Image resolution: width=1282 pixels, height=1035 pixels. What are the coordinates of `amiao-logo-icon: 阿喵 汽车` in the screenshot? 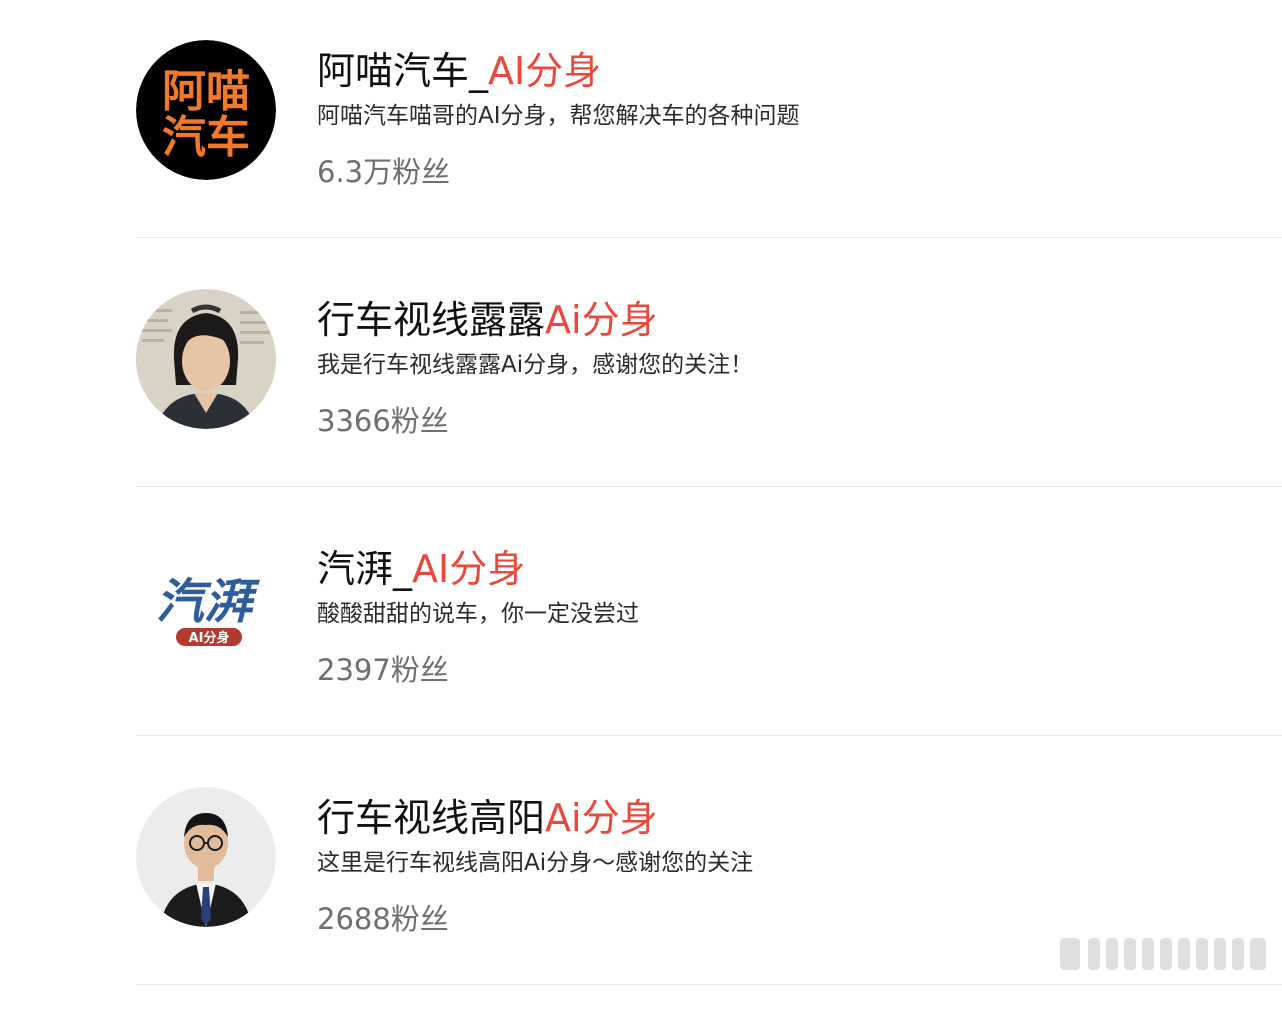 It's located at (206, 110).